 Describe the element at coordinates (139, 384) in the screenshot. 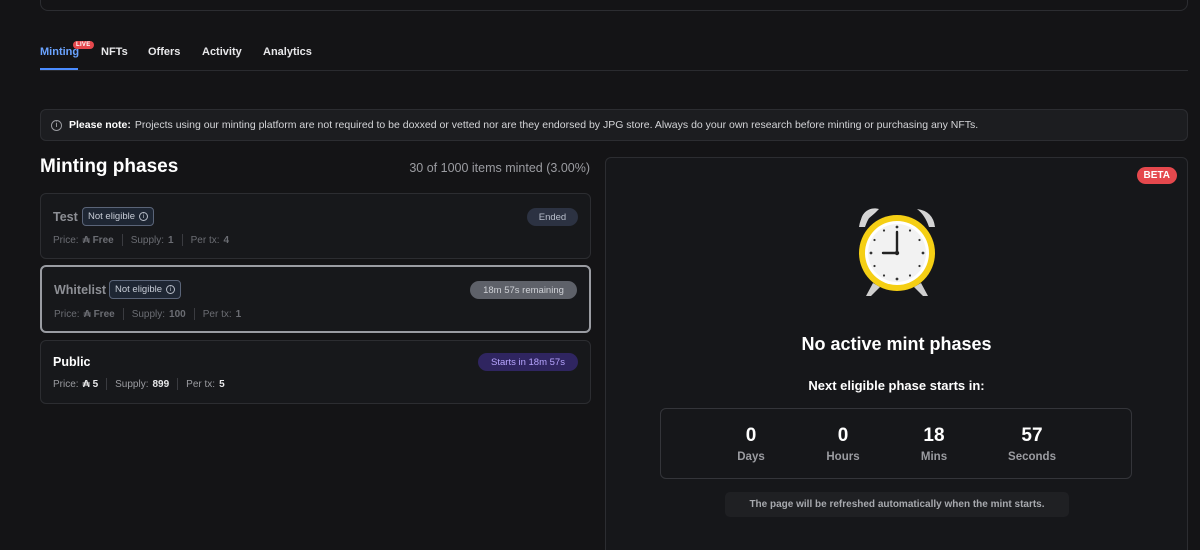

I see `phase-meta: Price: ₳ 5 Supply: 899 Per tx: 5` at that location.